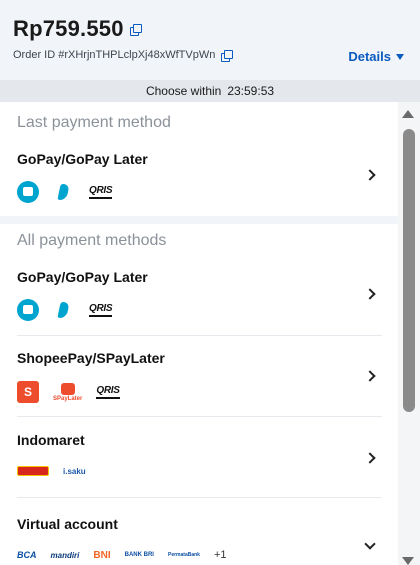 This screenshot has height=565, width=420. What do you see at coordinates (135, 29) in the screenshot?
I see `copy-amount-icon` at bounding box center [135, 29].